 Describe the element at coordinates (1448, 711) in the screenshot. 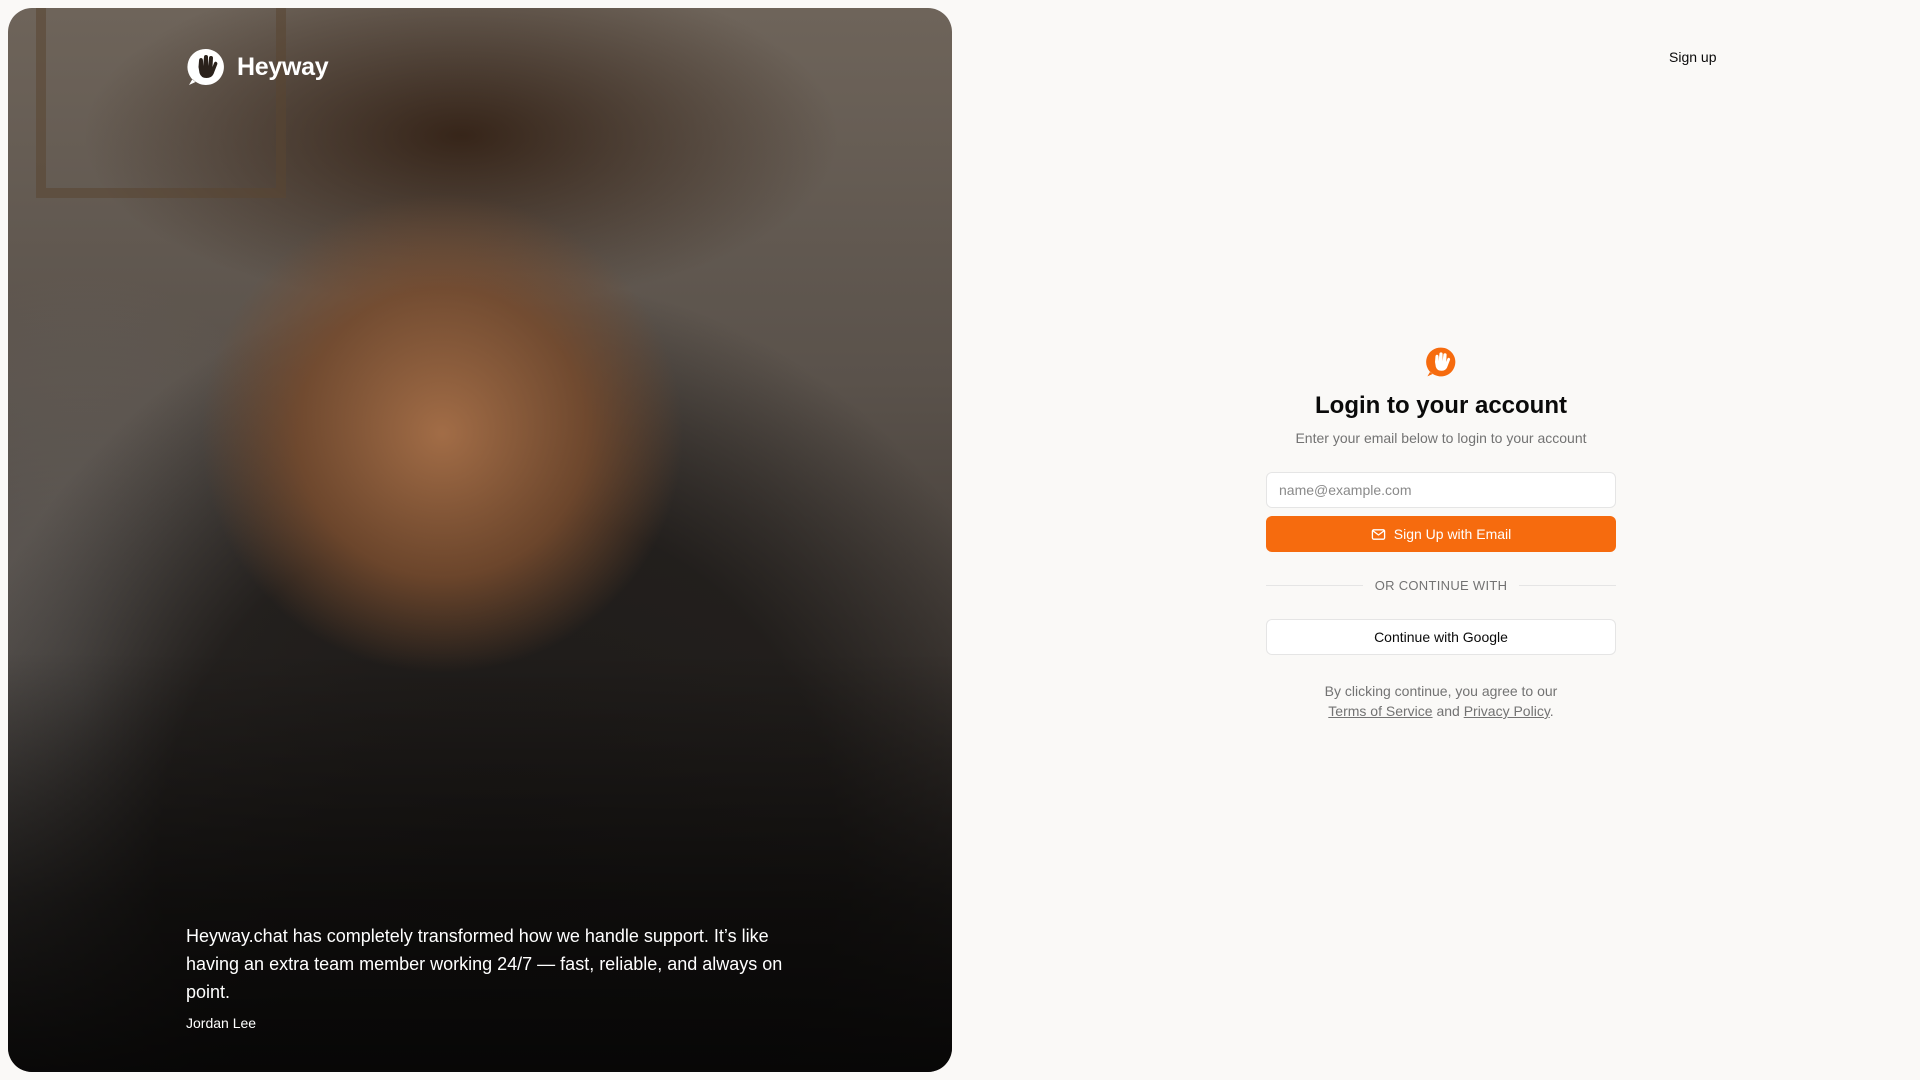

I see `legal-and: and` at that location.